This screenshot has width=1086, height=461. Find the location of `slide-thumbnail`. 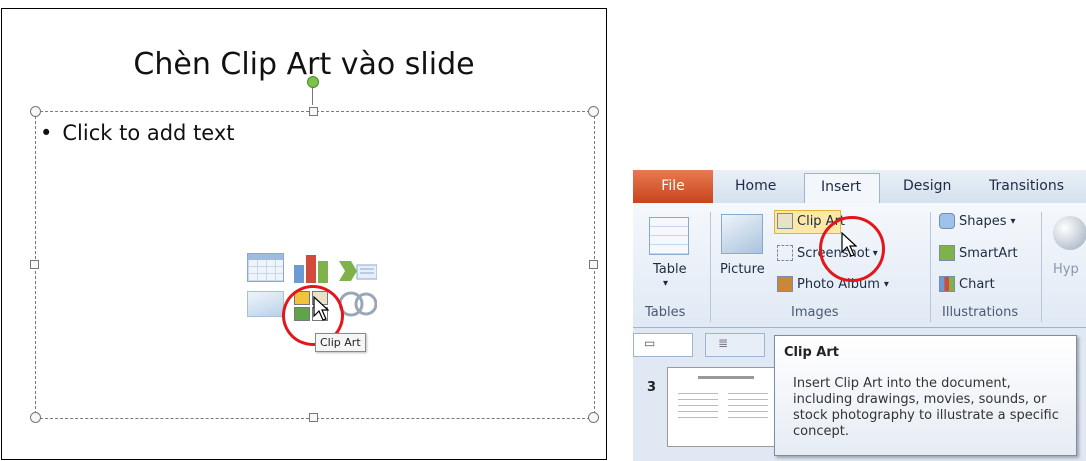

slide-thumbnail is located at coordinates (726, 407).